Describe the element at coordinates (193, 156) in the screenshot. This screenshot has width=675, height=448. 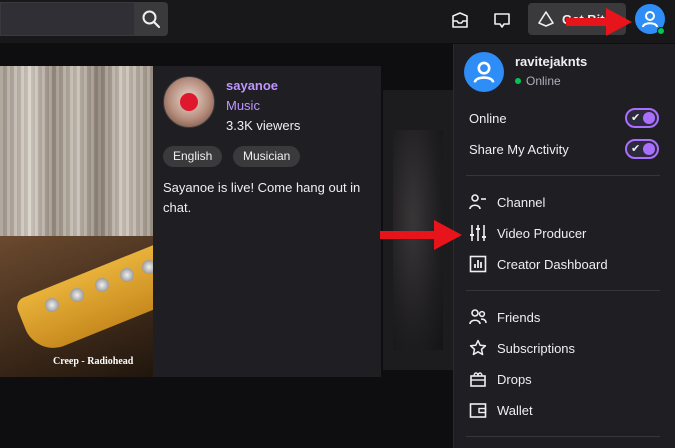
I see `tag-english: English` at that location.